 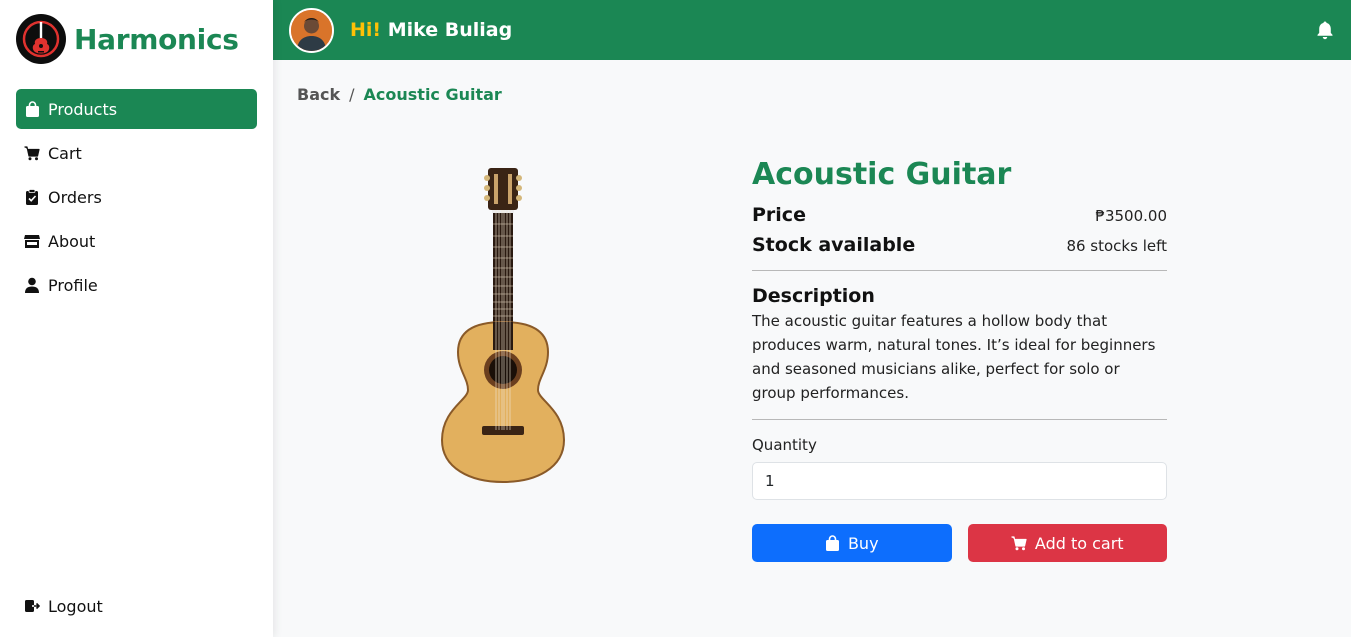 What do you see at coordinates (83, 109) in the screenshot?
I see `sidebar-item-label: Products` at bounding box center [83, 109].